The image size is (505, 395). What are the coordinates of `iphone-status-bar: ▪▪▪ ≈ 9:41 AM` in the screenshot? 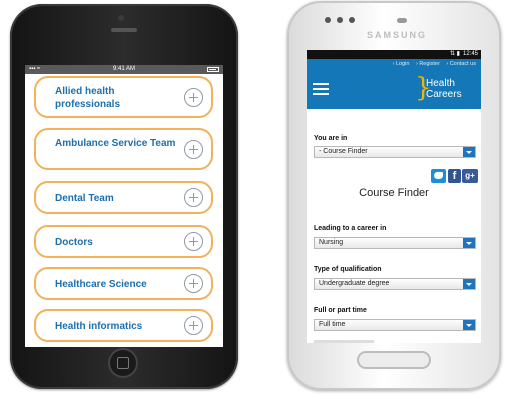 It's located at (124, 69).